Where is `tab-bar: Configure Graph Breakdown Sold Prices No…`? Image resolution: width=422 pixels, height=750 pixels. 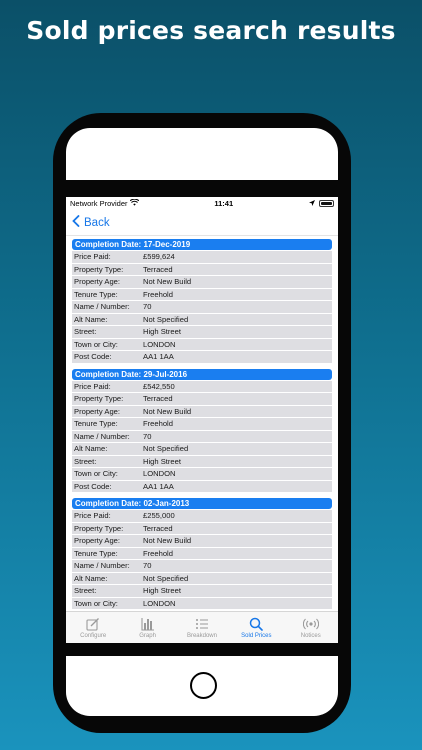 tab-bar: Configure Graph Breakdown Sold Prices No… is located at coordinates (202, 627).